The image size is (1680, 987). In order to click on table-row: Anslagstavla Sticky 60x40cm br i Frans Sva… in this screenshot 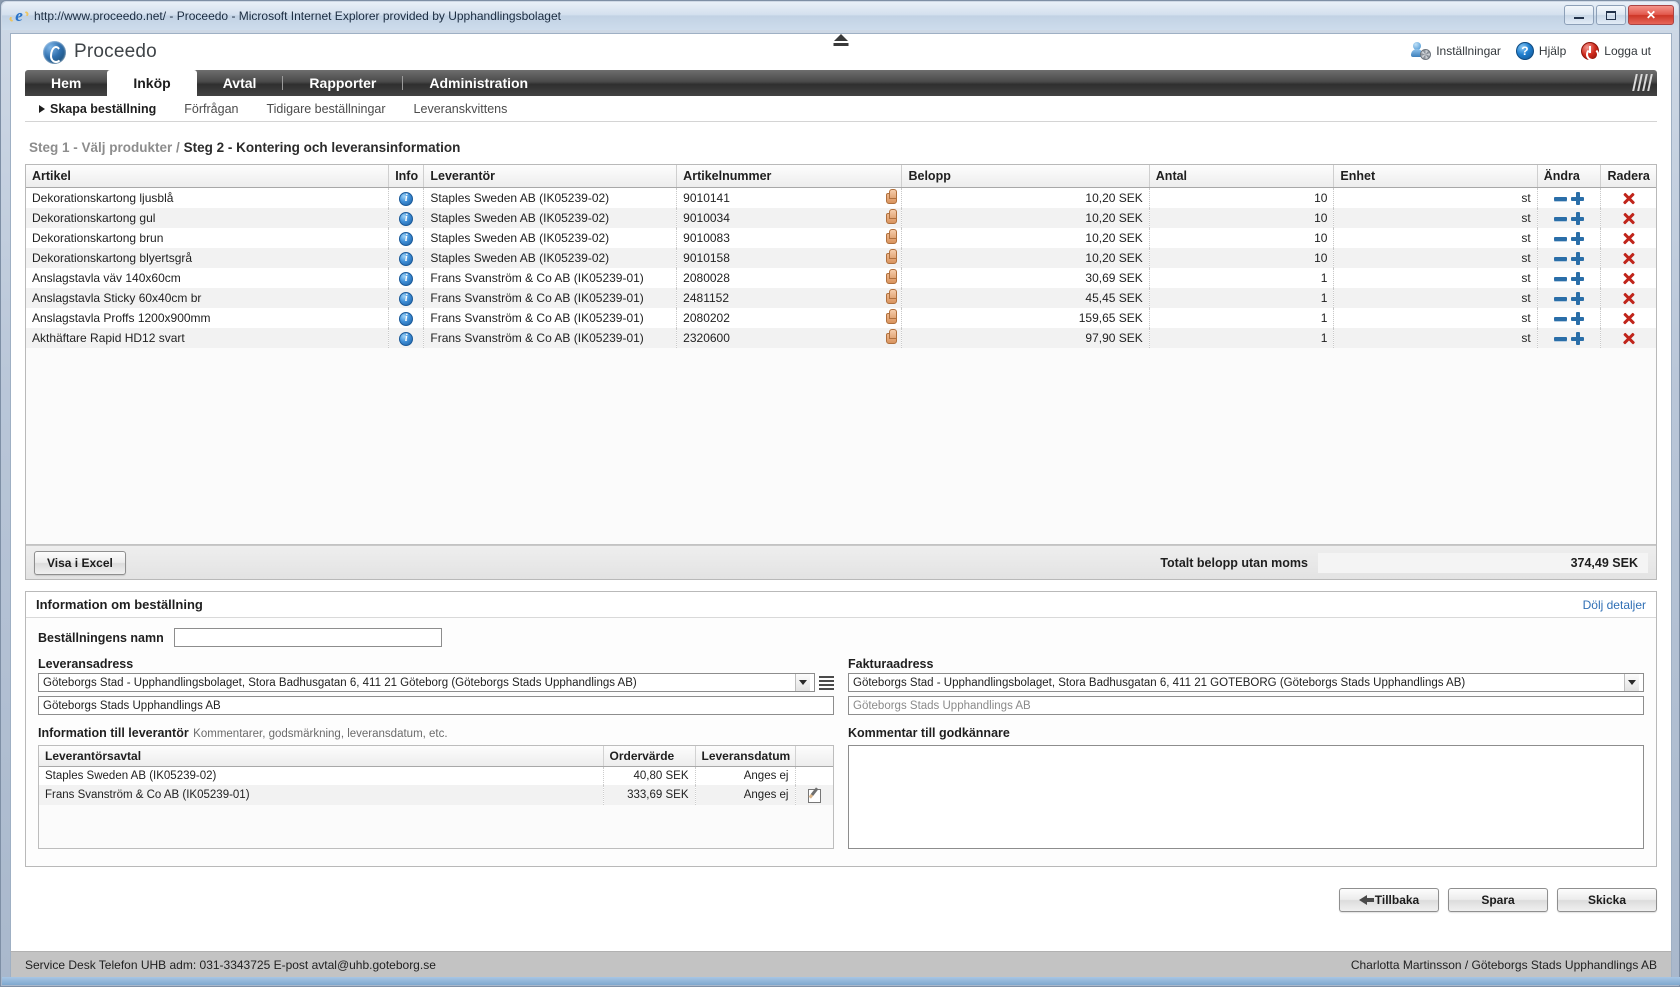, I will do `click(841, 298)`.